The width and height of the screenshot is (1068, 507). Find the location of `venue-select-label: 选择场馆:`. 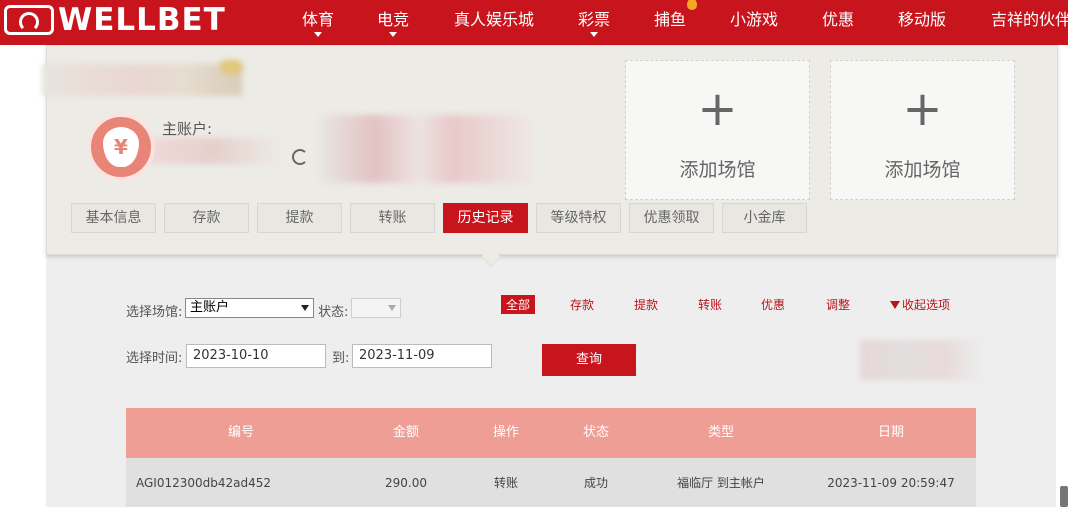

venue-select-label: 选择场馆: is located at coordinates (154, 312).